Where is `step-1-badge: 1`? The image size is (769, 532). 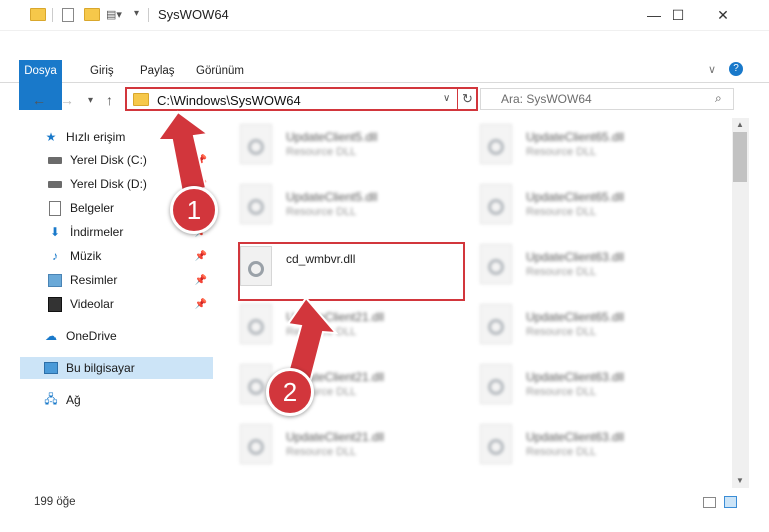 step-1-badge: 1 is located at coordinates (194, 210).